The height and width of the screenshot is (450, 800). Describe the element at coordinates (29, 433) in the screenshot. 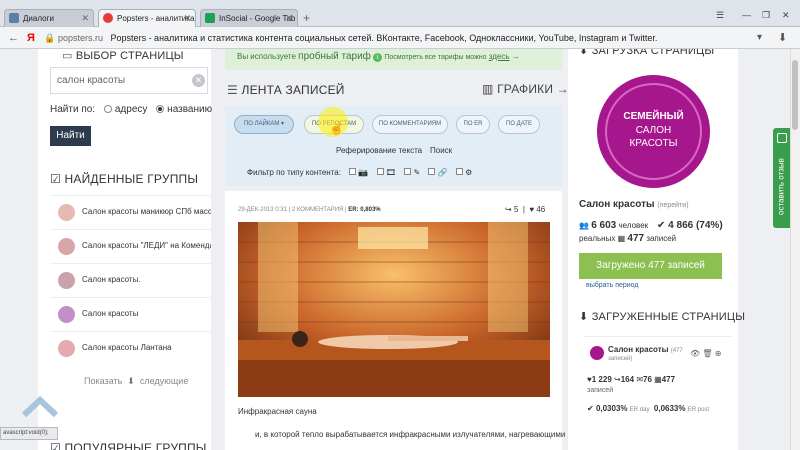

I see `status-bar: avascript:void(0);` at that location.